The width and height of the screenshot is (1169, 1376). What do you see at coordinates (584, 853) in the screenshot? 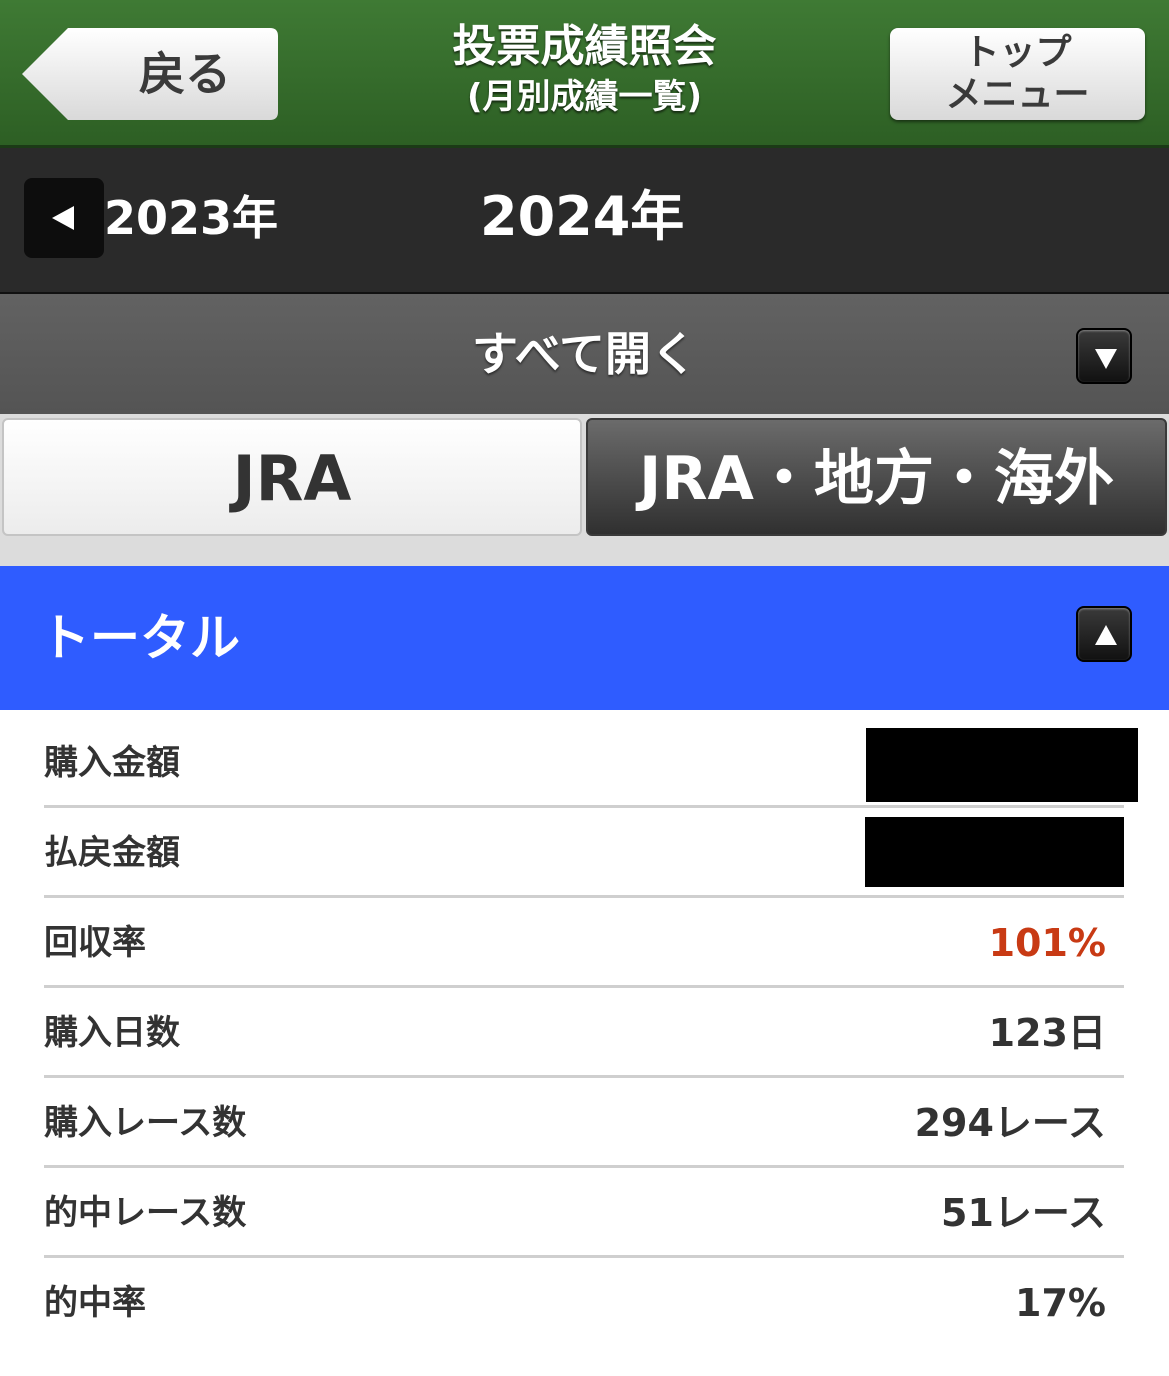
I see `table-row-payout-amount: 払戻金額` at bounding box center [584, 853].